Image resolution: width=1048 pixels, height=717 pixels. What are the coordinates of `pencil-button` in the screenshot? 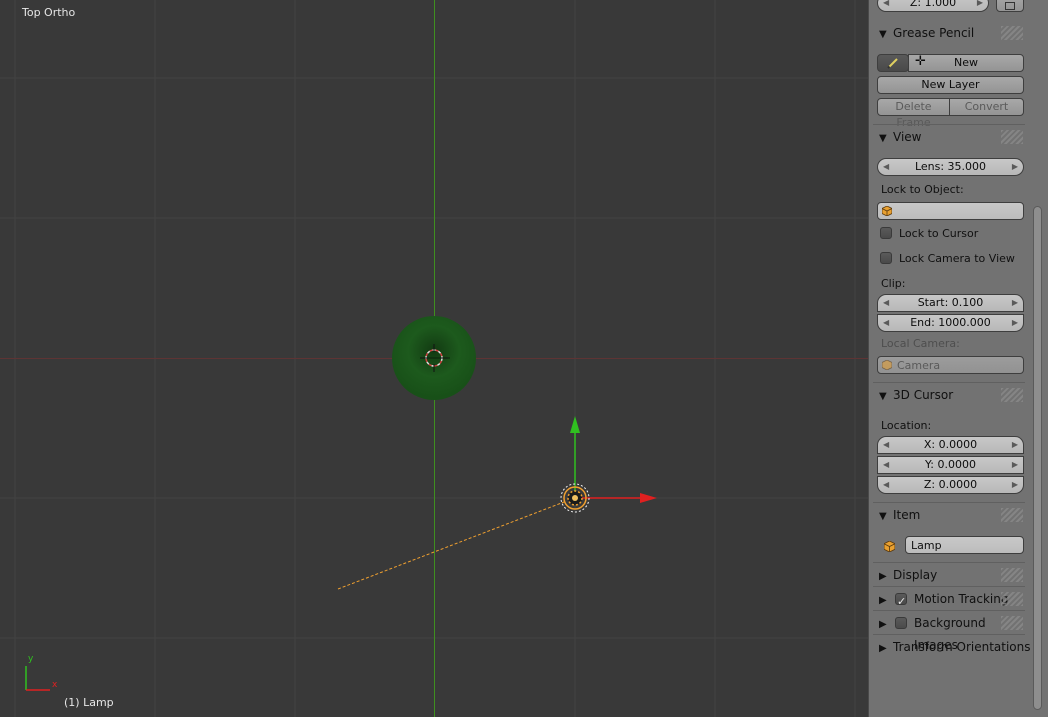 It's located at (893, 63).